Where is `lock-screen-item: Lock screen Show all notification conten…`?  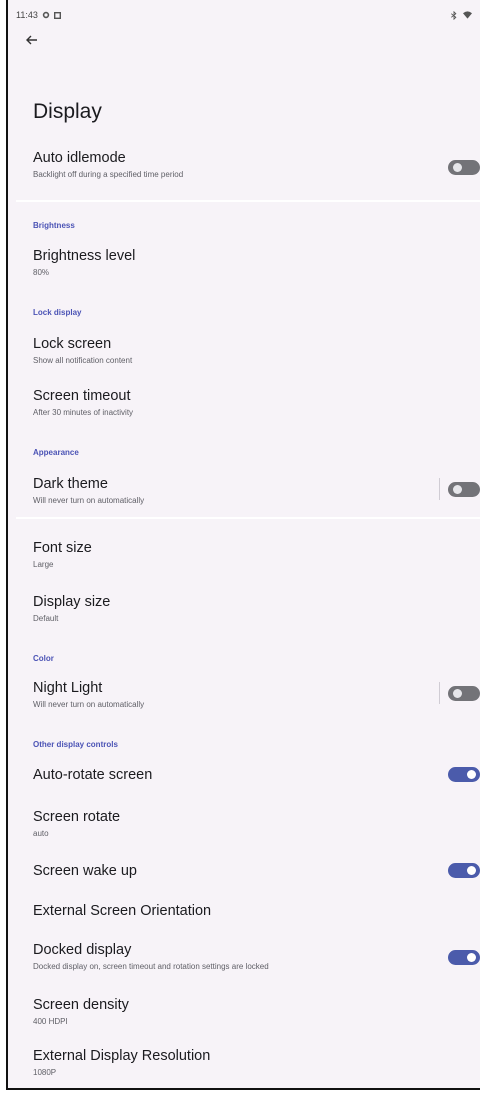
lock-screen-item: Lock screen Show all notification conten… is located at coordinates (244, 353).